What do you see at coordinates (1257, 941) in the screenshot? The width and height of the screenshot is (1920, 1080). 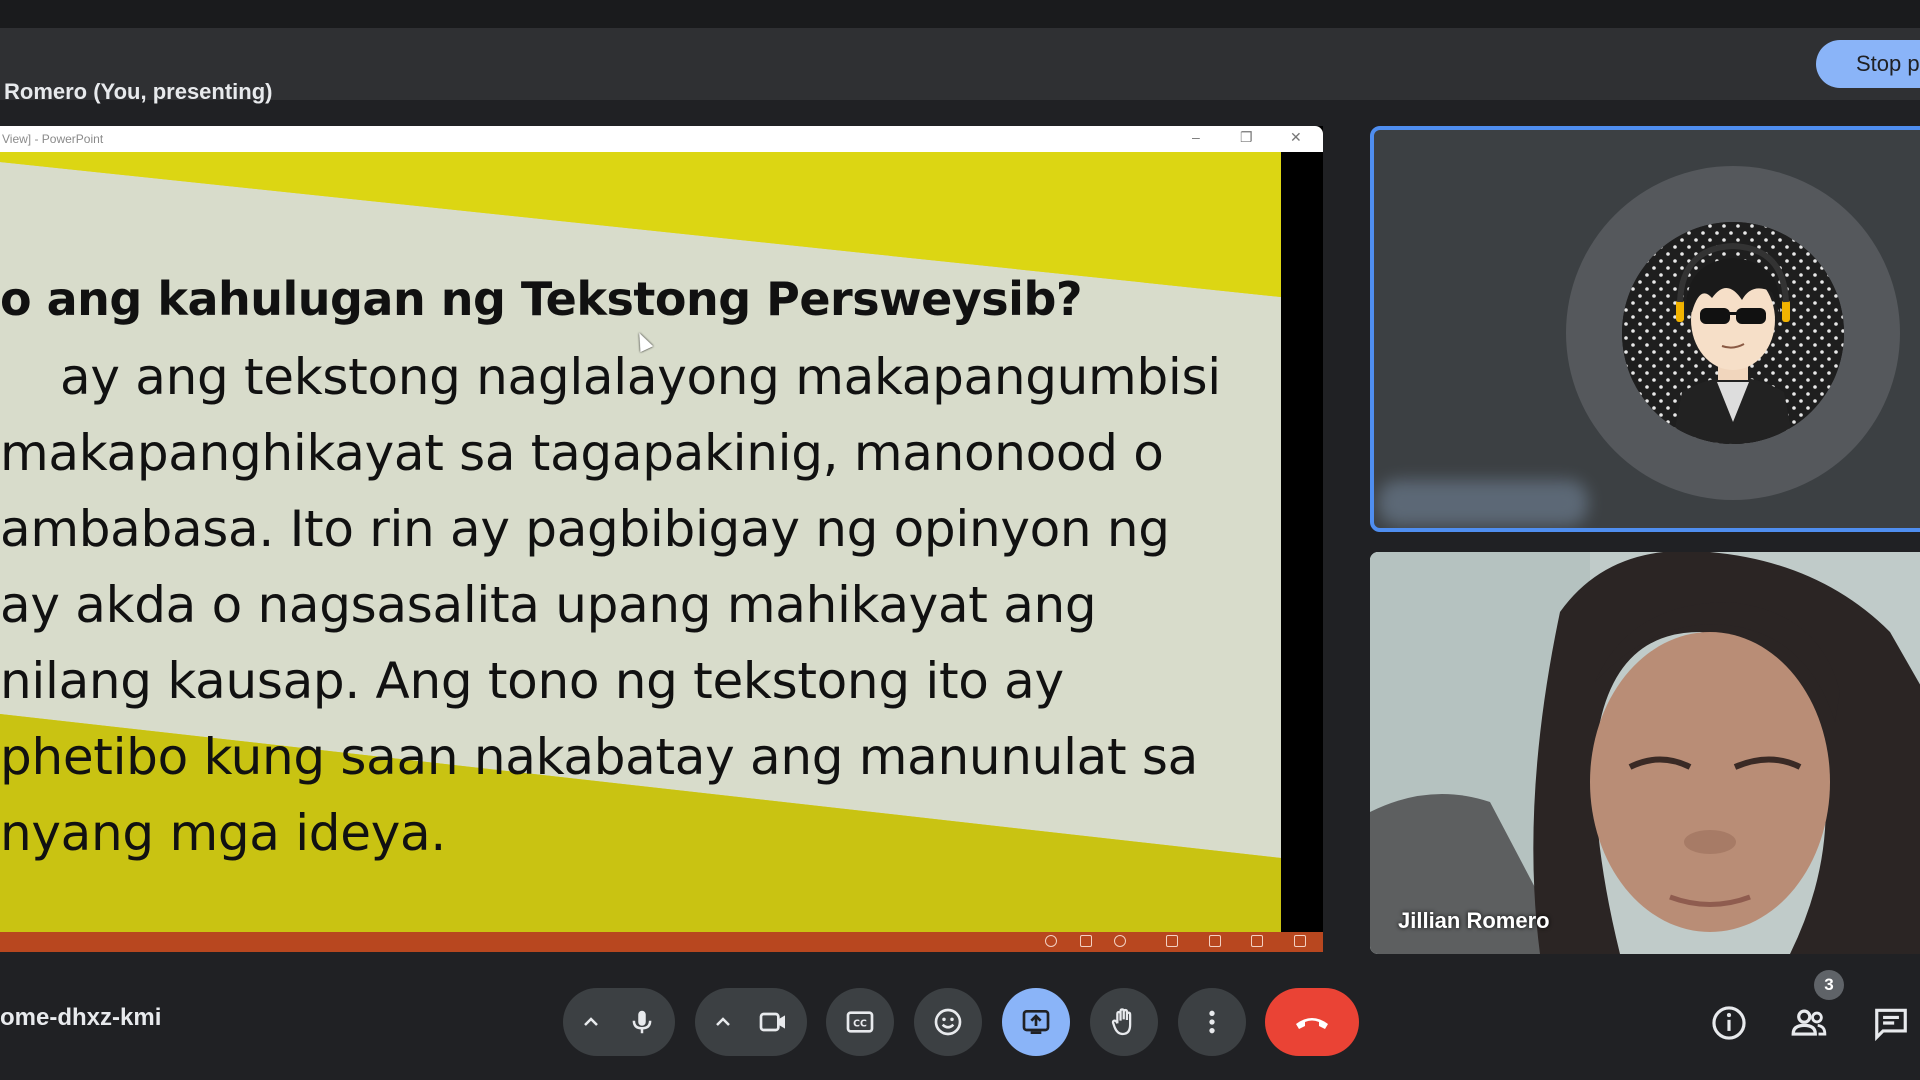 I see `reading-view-icon` at bounding box center [1257, 941].